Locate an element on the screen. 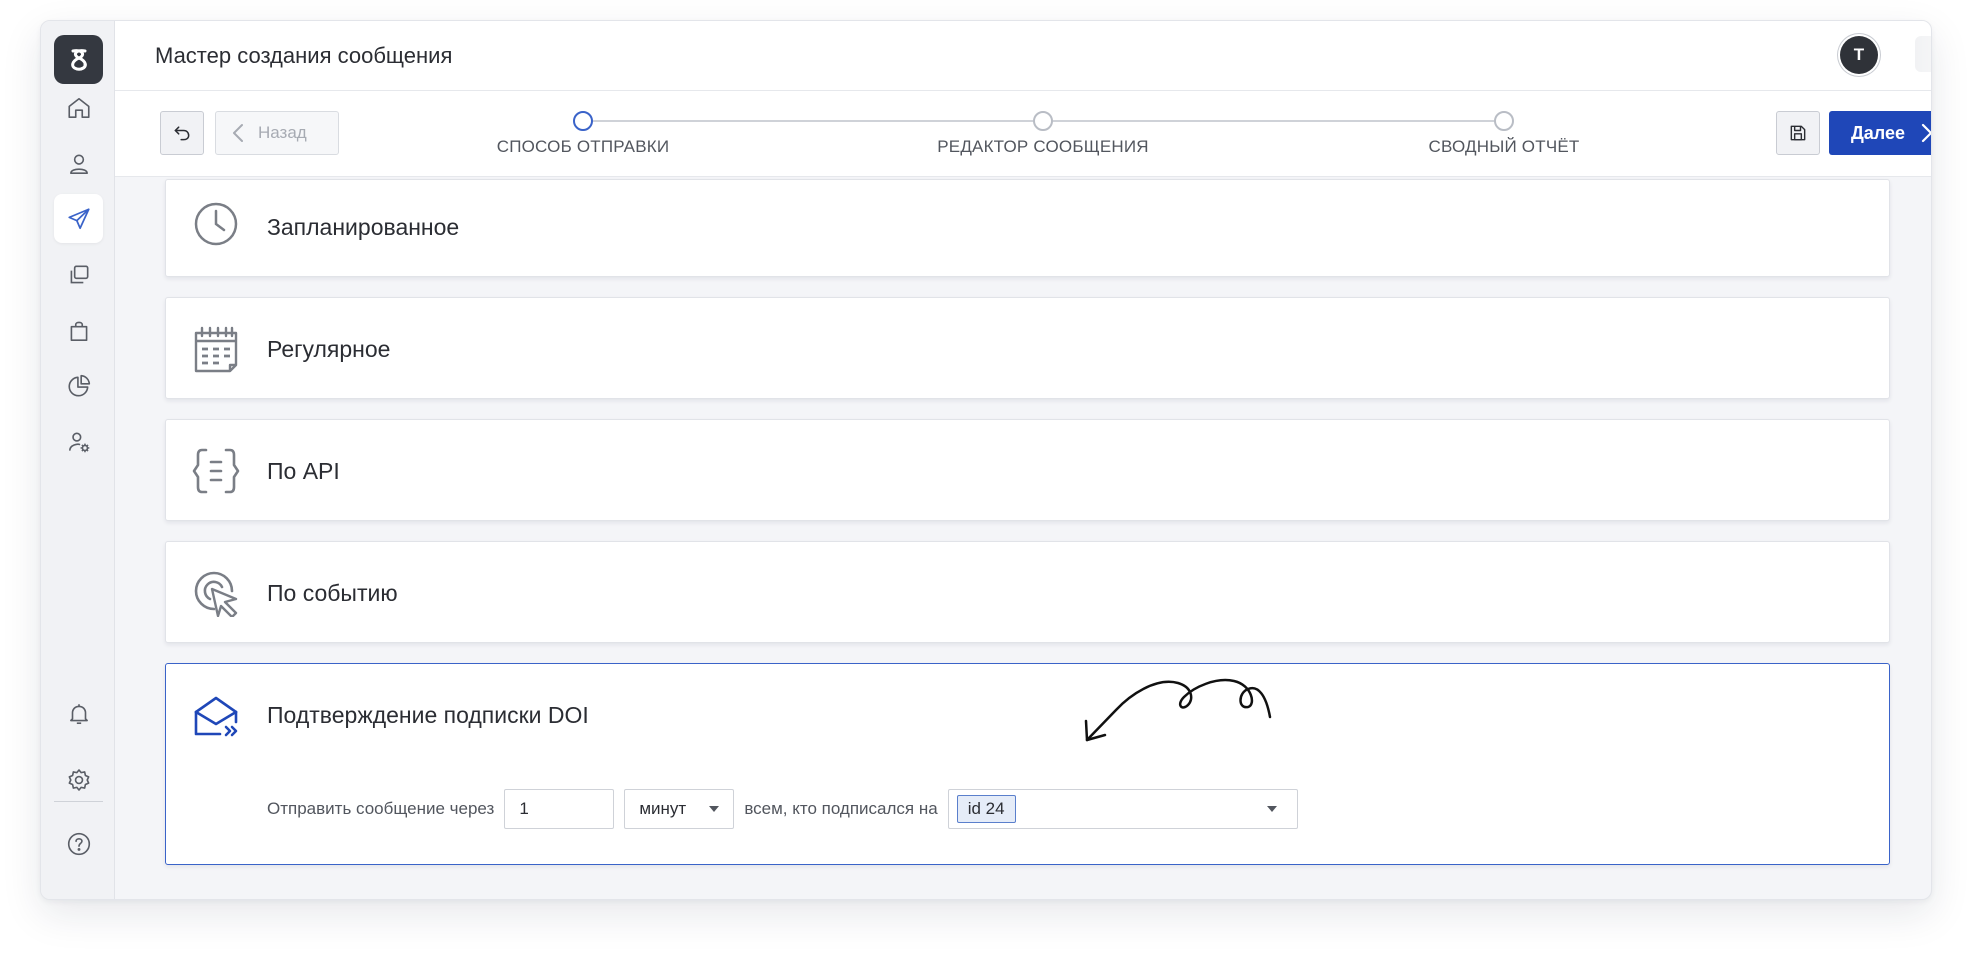 The width and height of the screenshot is (1972, 959). logo is located at coordinates (78, 59).